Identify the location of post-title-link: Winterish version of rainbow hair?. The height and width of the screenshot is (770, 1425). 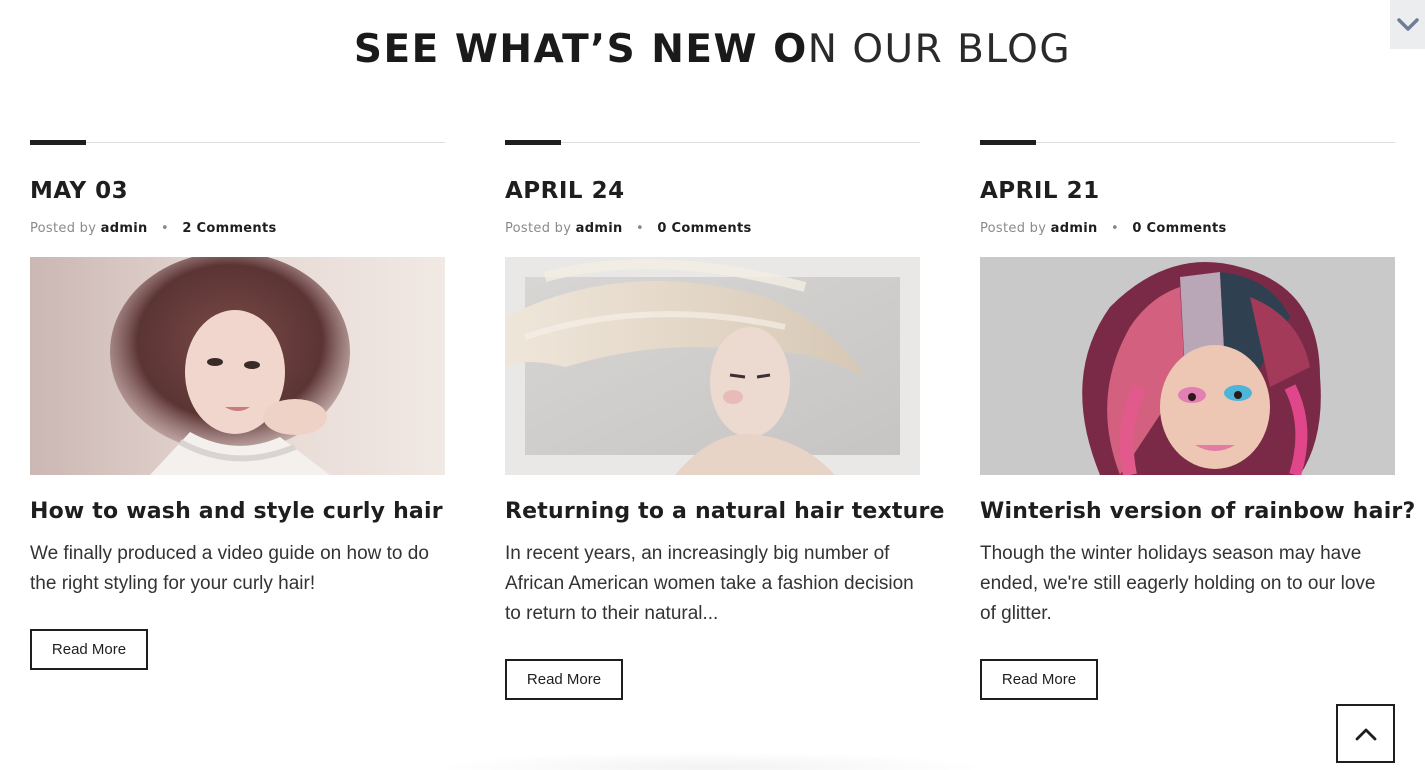
(1197, 512).